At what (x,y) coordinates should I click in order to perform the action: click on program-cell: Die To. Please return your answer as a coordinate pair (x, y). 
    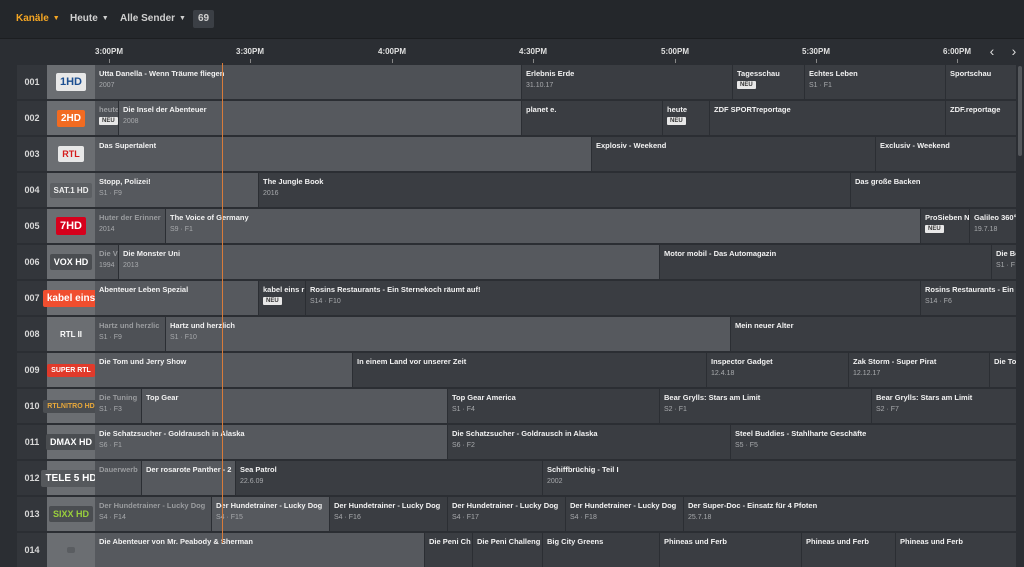
    Looking at the image, I should click on (1003, 370).